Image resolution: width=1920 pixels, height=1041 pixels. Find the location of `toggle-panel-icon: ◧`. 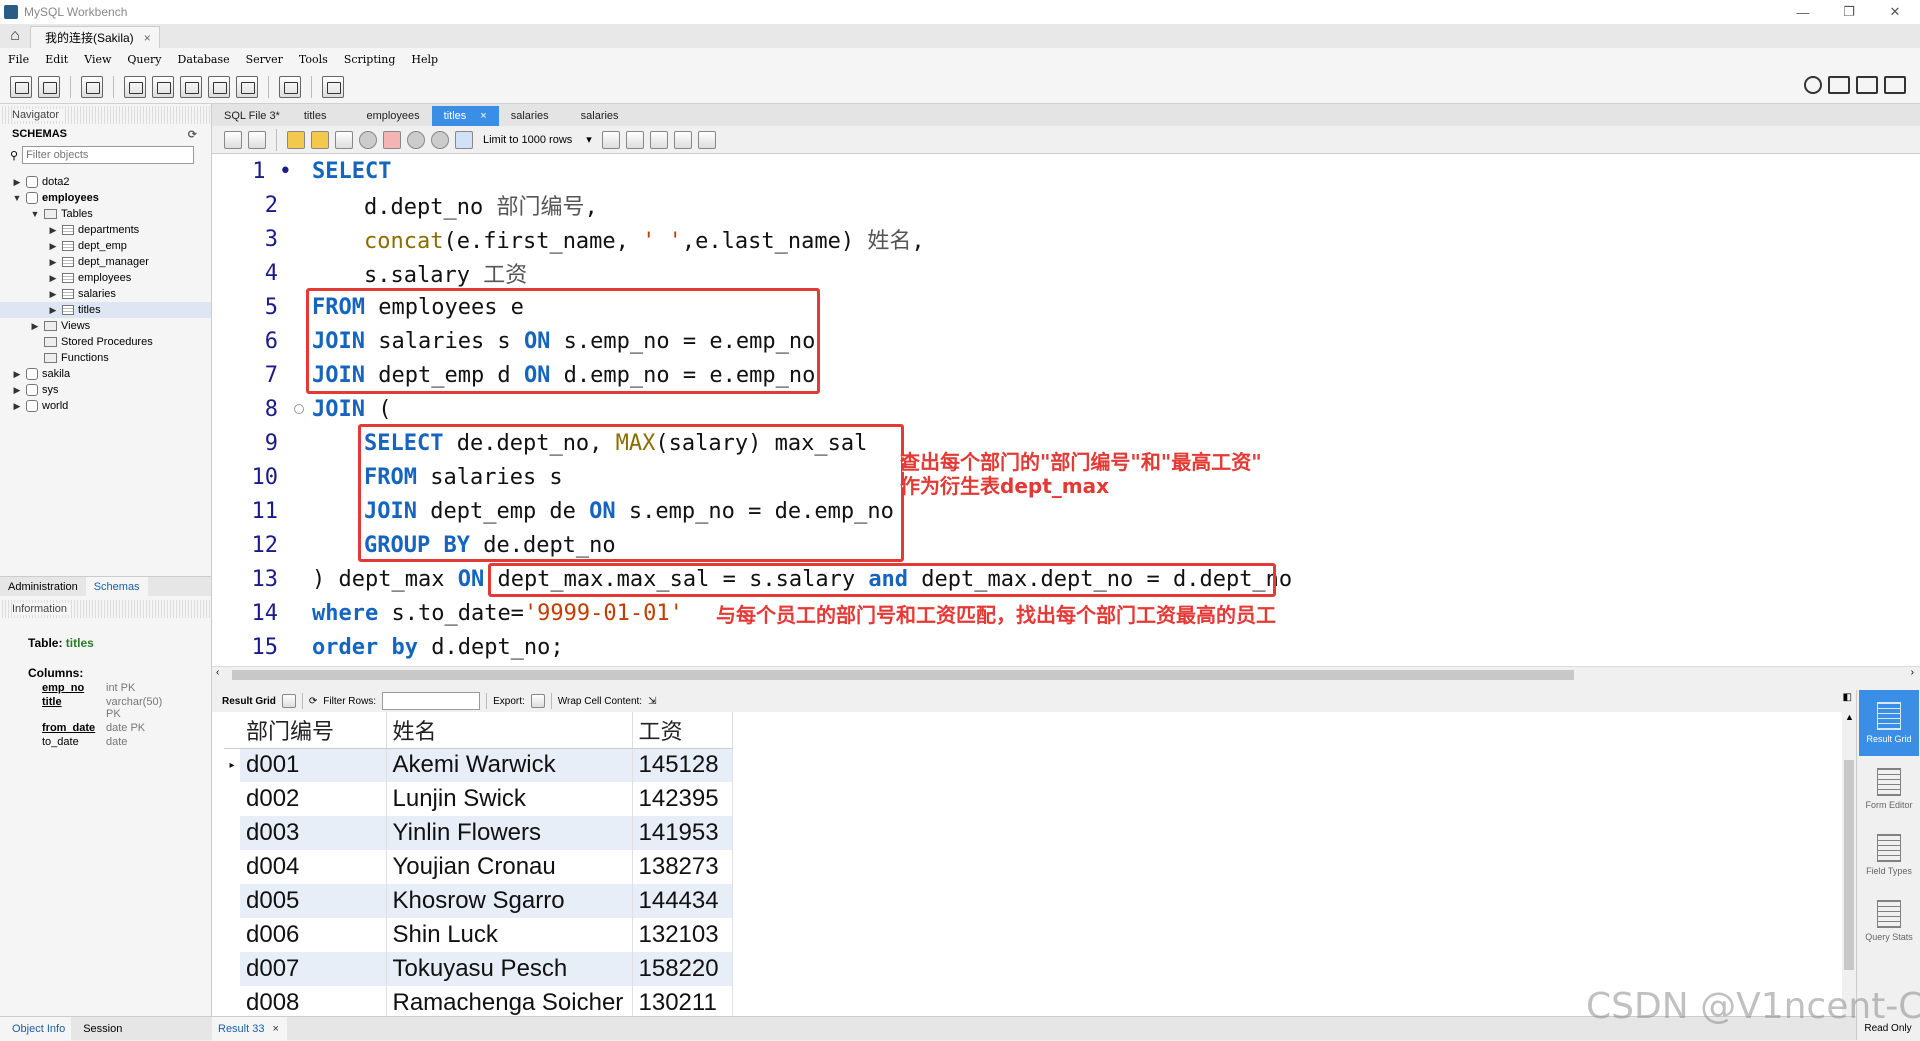

toggle-panel-icon: ◧ is located at coordinates (1847, 697).